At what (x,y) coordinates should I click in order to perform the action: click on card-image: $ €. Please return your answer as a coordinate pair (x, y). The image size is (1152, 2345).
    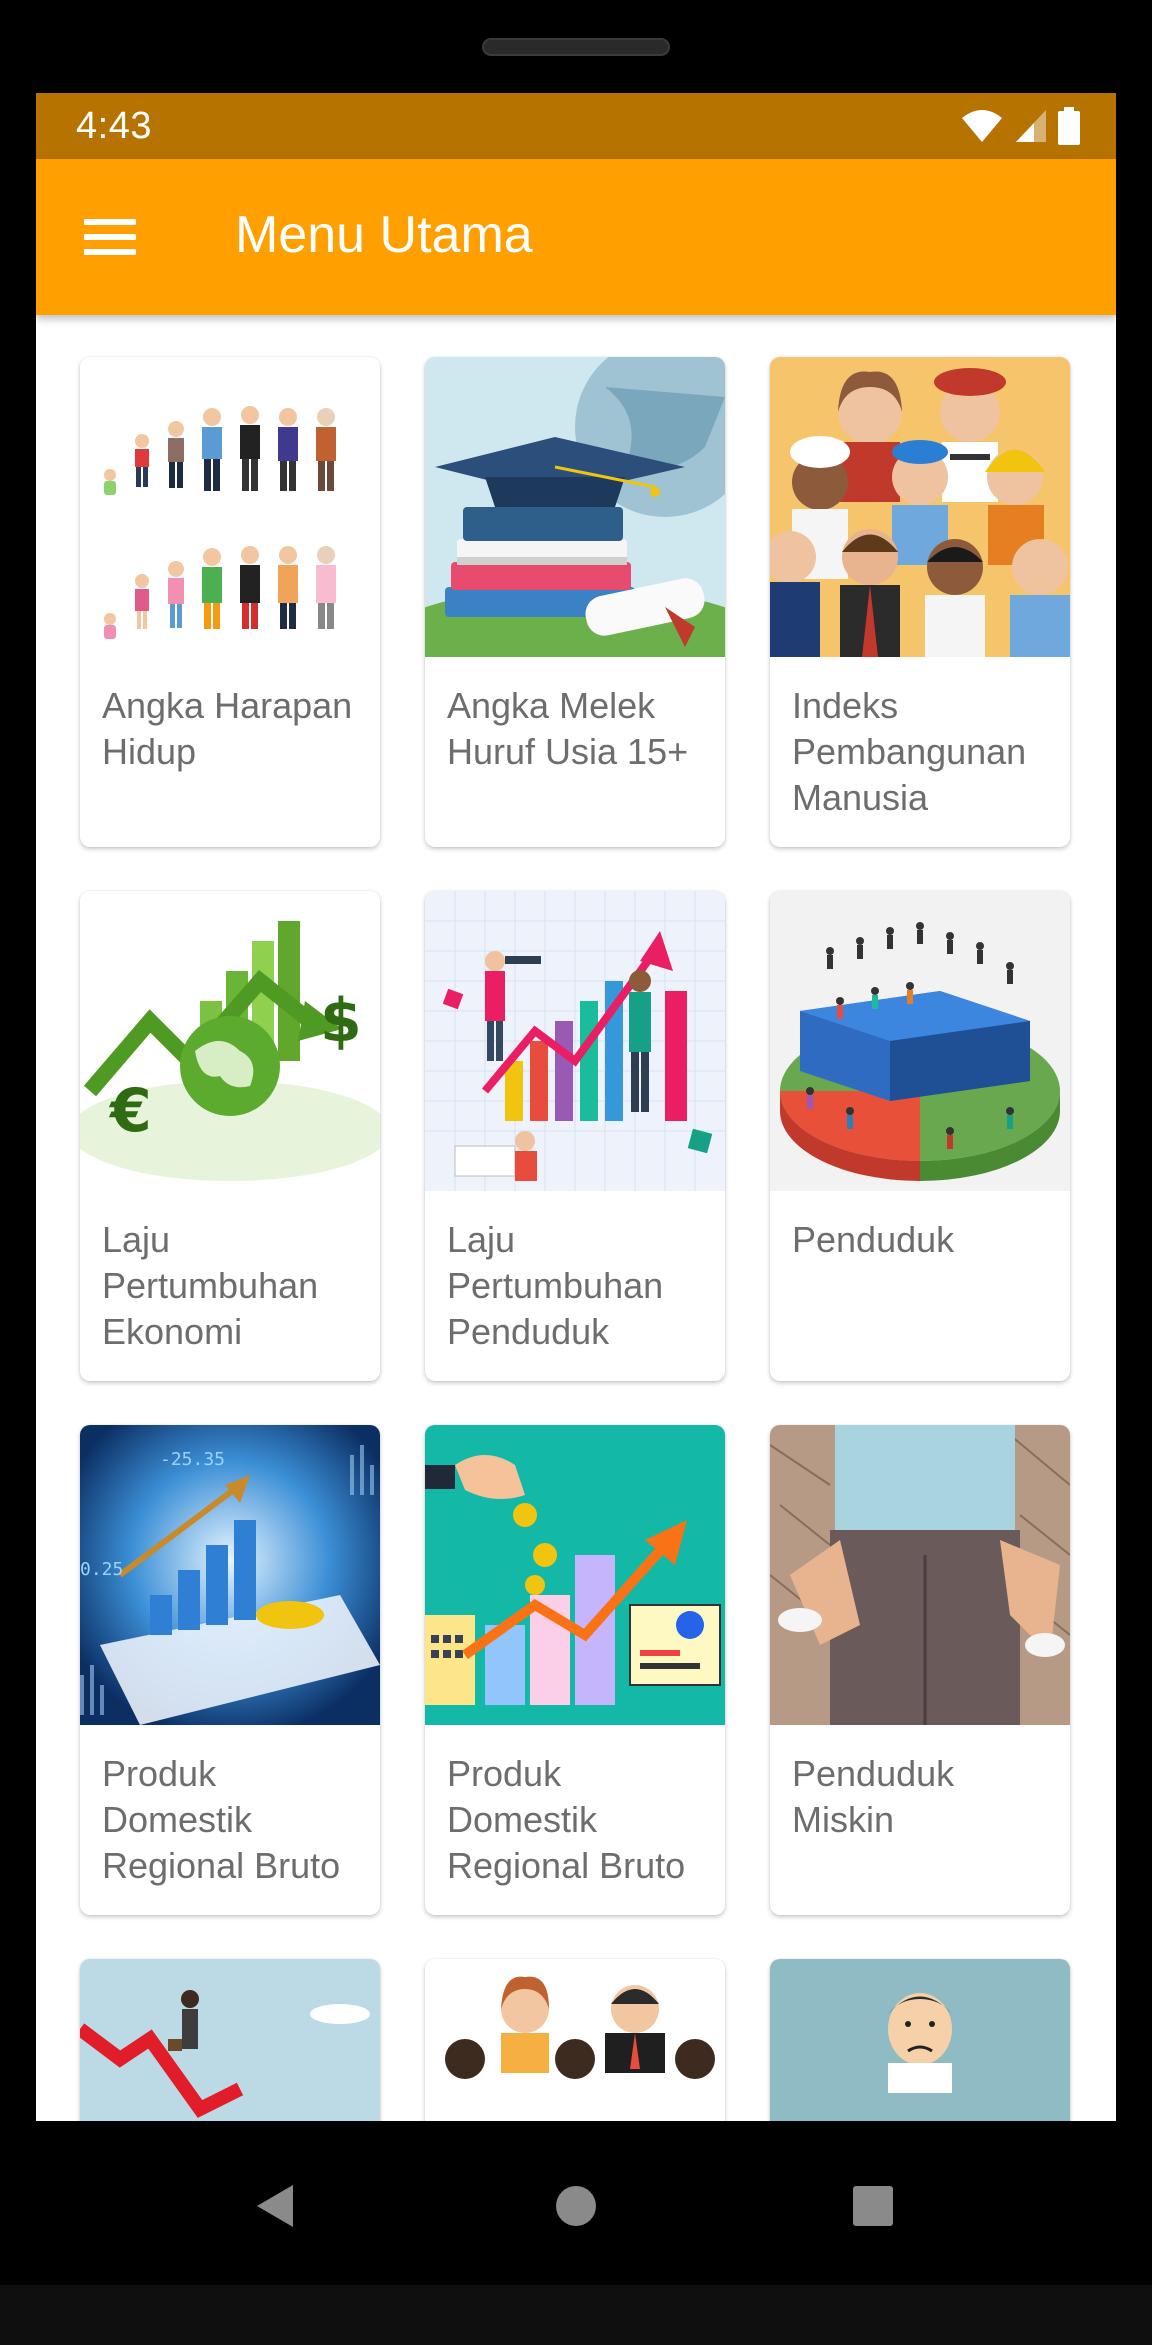
    Looking at the image, I should click on (230, 1041).